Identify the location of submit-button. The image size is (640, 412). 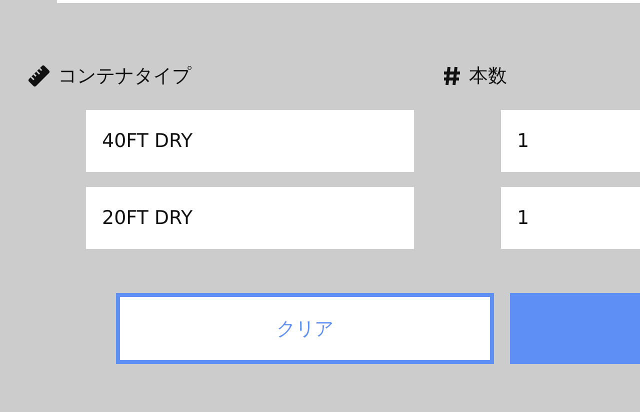
(575, 328).